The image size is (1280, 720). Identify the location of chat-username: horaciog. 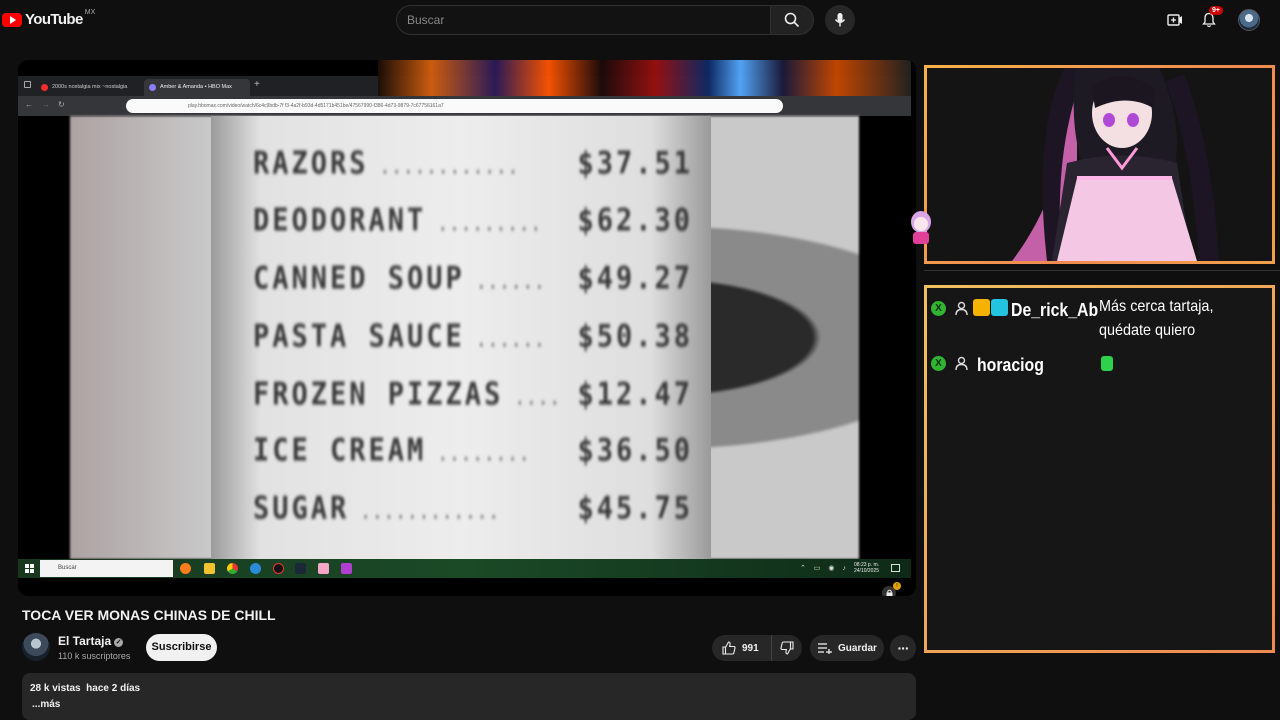
(1010, 365).